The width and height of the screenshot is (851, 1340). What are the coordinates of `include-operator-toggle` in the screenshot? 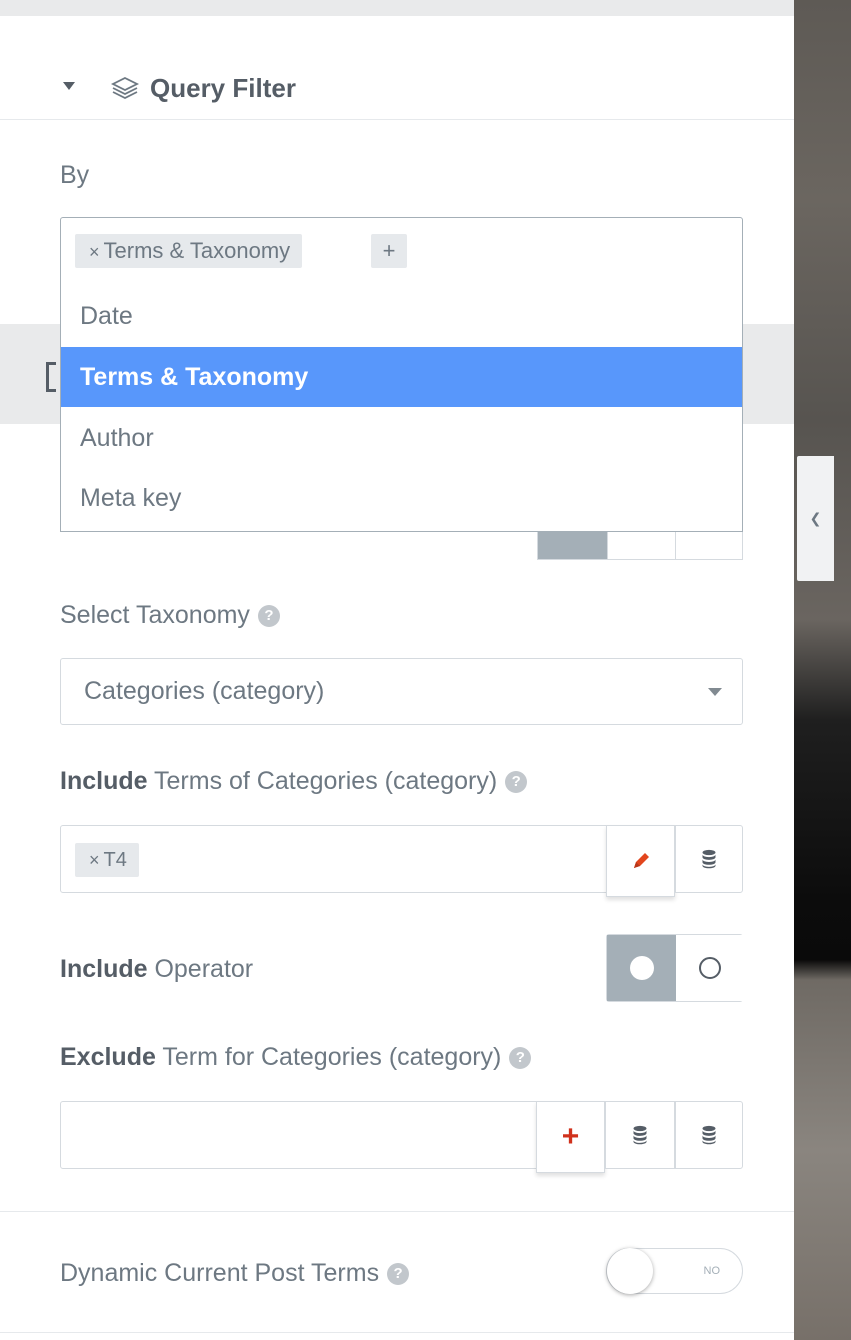 It's located at (674, 968).